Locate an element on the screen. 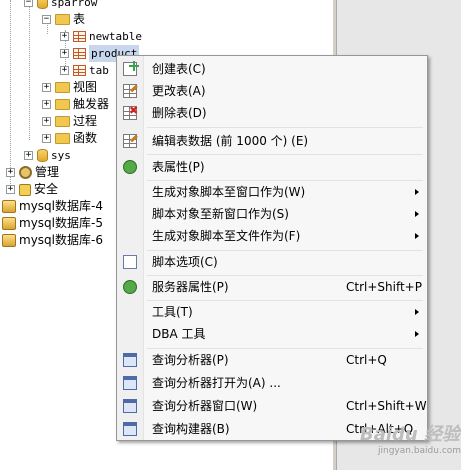  tree-node-management: + 管理 is located at coordinates (32, 172).